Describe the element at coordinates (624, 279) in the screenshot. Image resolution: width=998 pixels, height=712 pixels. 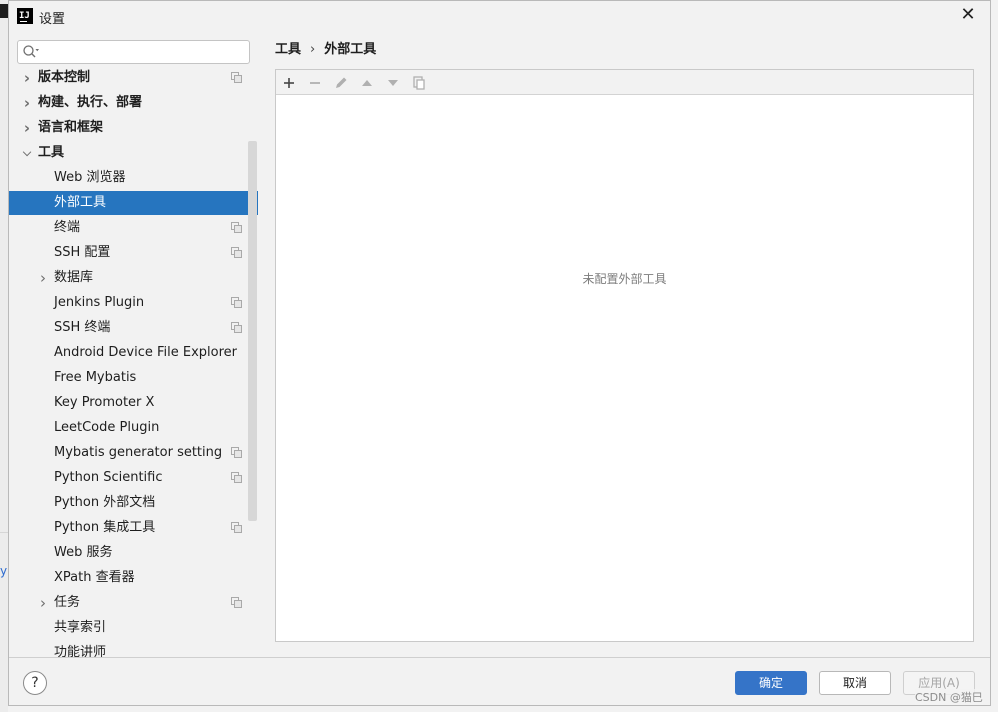
I see `empty-state-text: 未配置外部工具` at that location.